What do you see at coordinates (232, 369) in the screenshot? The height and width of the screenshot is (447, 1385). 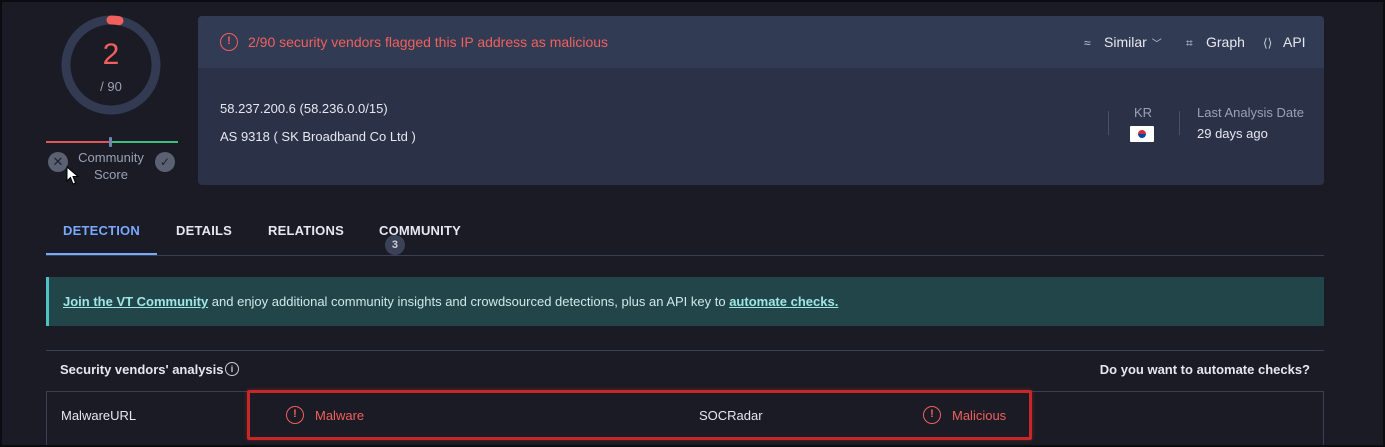 I see `info-icon: i` at bounding box center [232, 369].